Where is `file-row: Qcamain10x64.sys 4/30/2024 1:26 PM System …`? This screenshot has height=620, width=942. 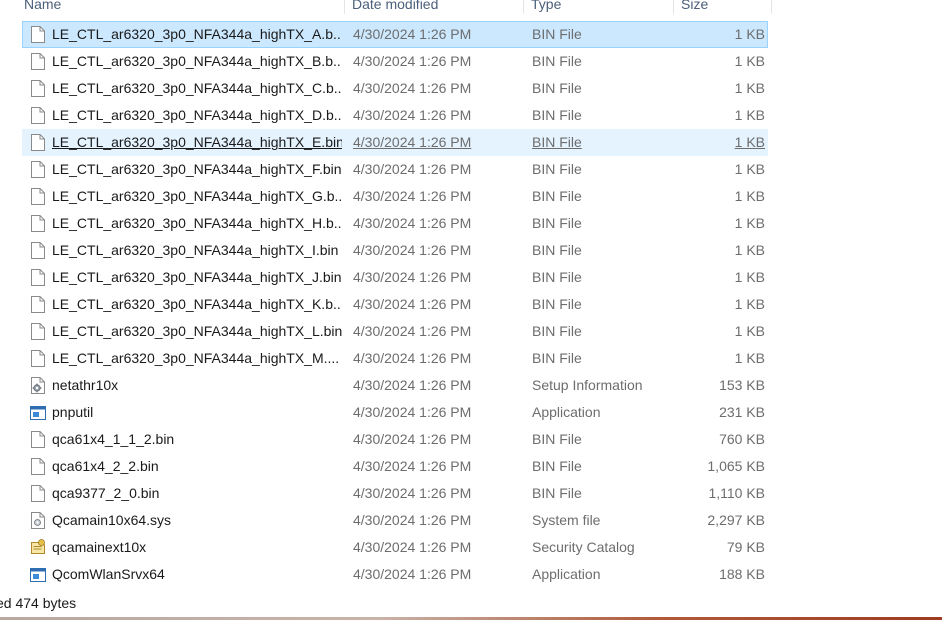 file-row: Qcamain10x64.sys 4/30/2024 1:26 PM System … is located at coordinates (395, 520).